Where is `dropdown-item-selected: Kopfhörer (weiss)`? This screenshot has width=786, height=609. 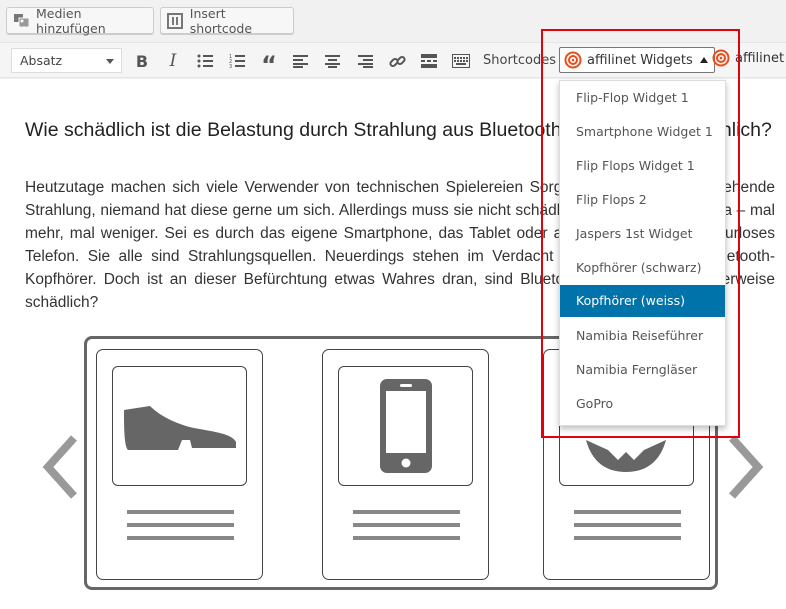
dropdown-item-selected: Kopfhörer (weiss) is located at coordinates (642, 301).